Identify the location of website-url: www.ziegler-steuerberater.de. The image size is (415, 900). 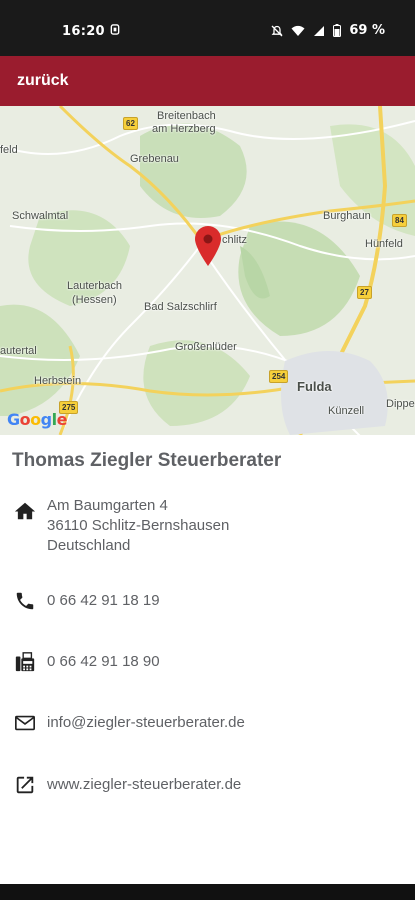
(144, 784).